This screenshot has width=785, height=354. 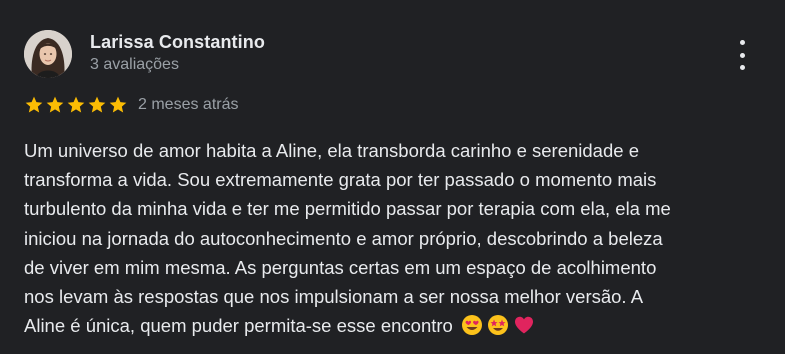 I want to click on avatar, so click(x=48, y=54).